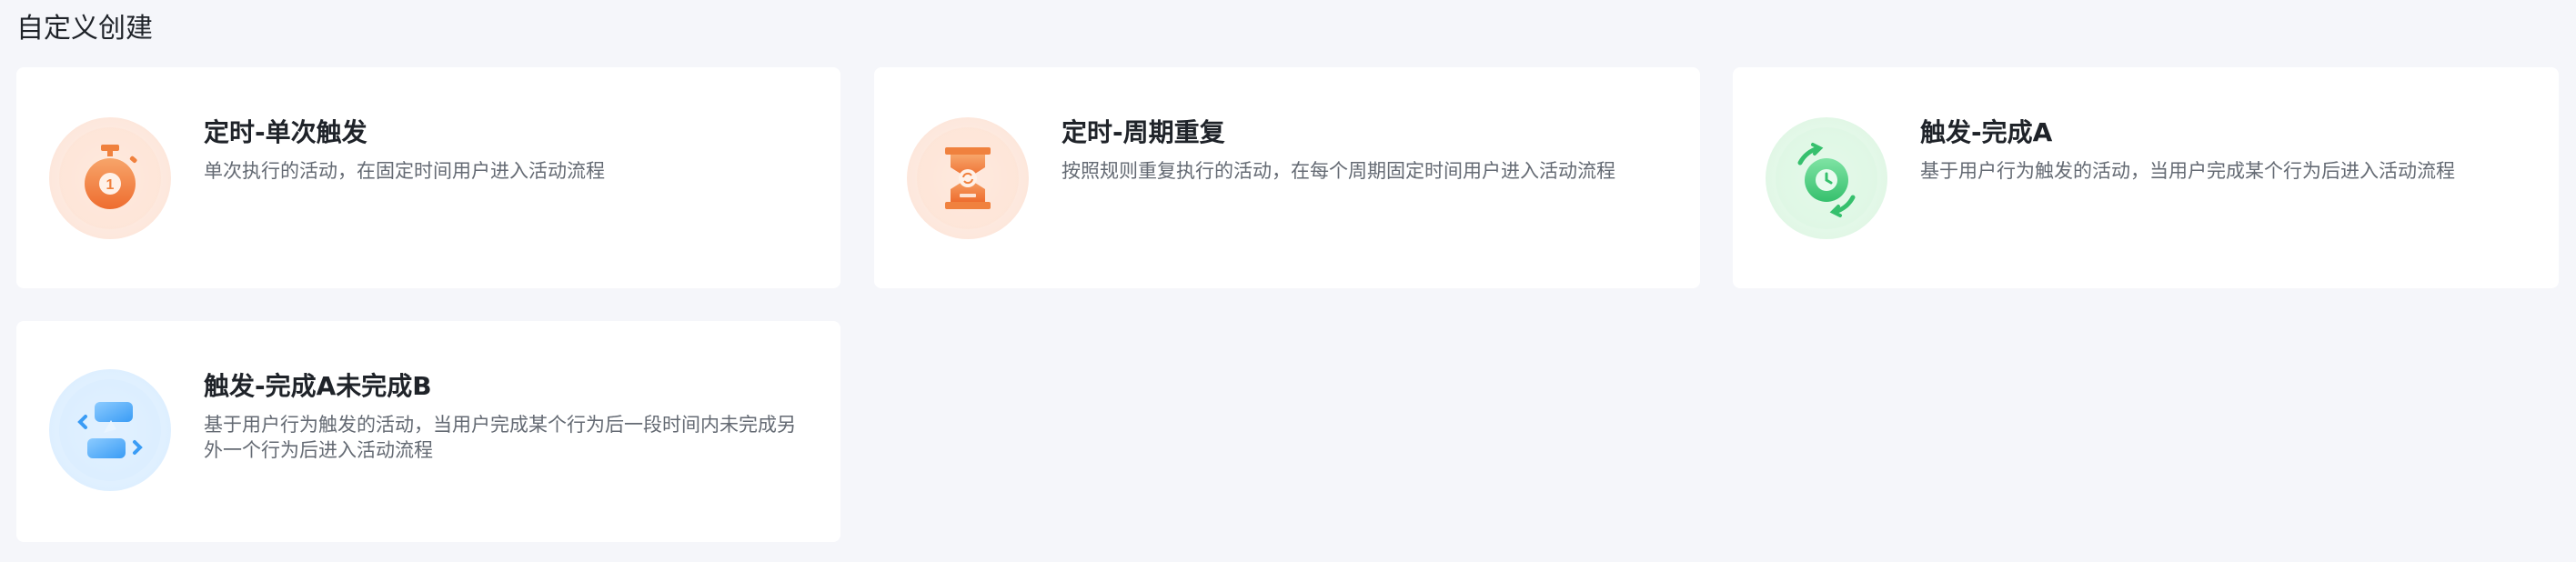 The width and height of the screenshot is (2576, 562). Describe the element at coordinates (318, 386) in the screenshot. I see `card-title: 触发-完成A未完成B` at that location.